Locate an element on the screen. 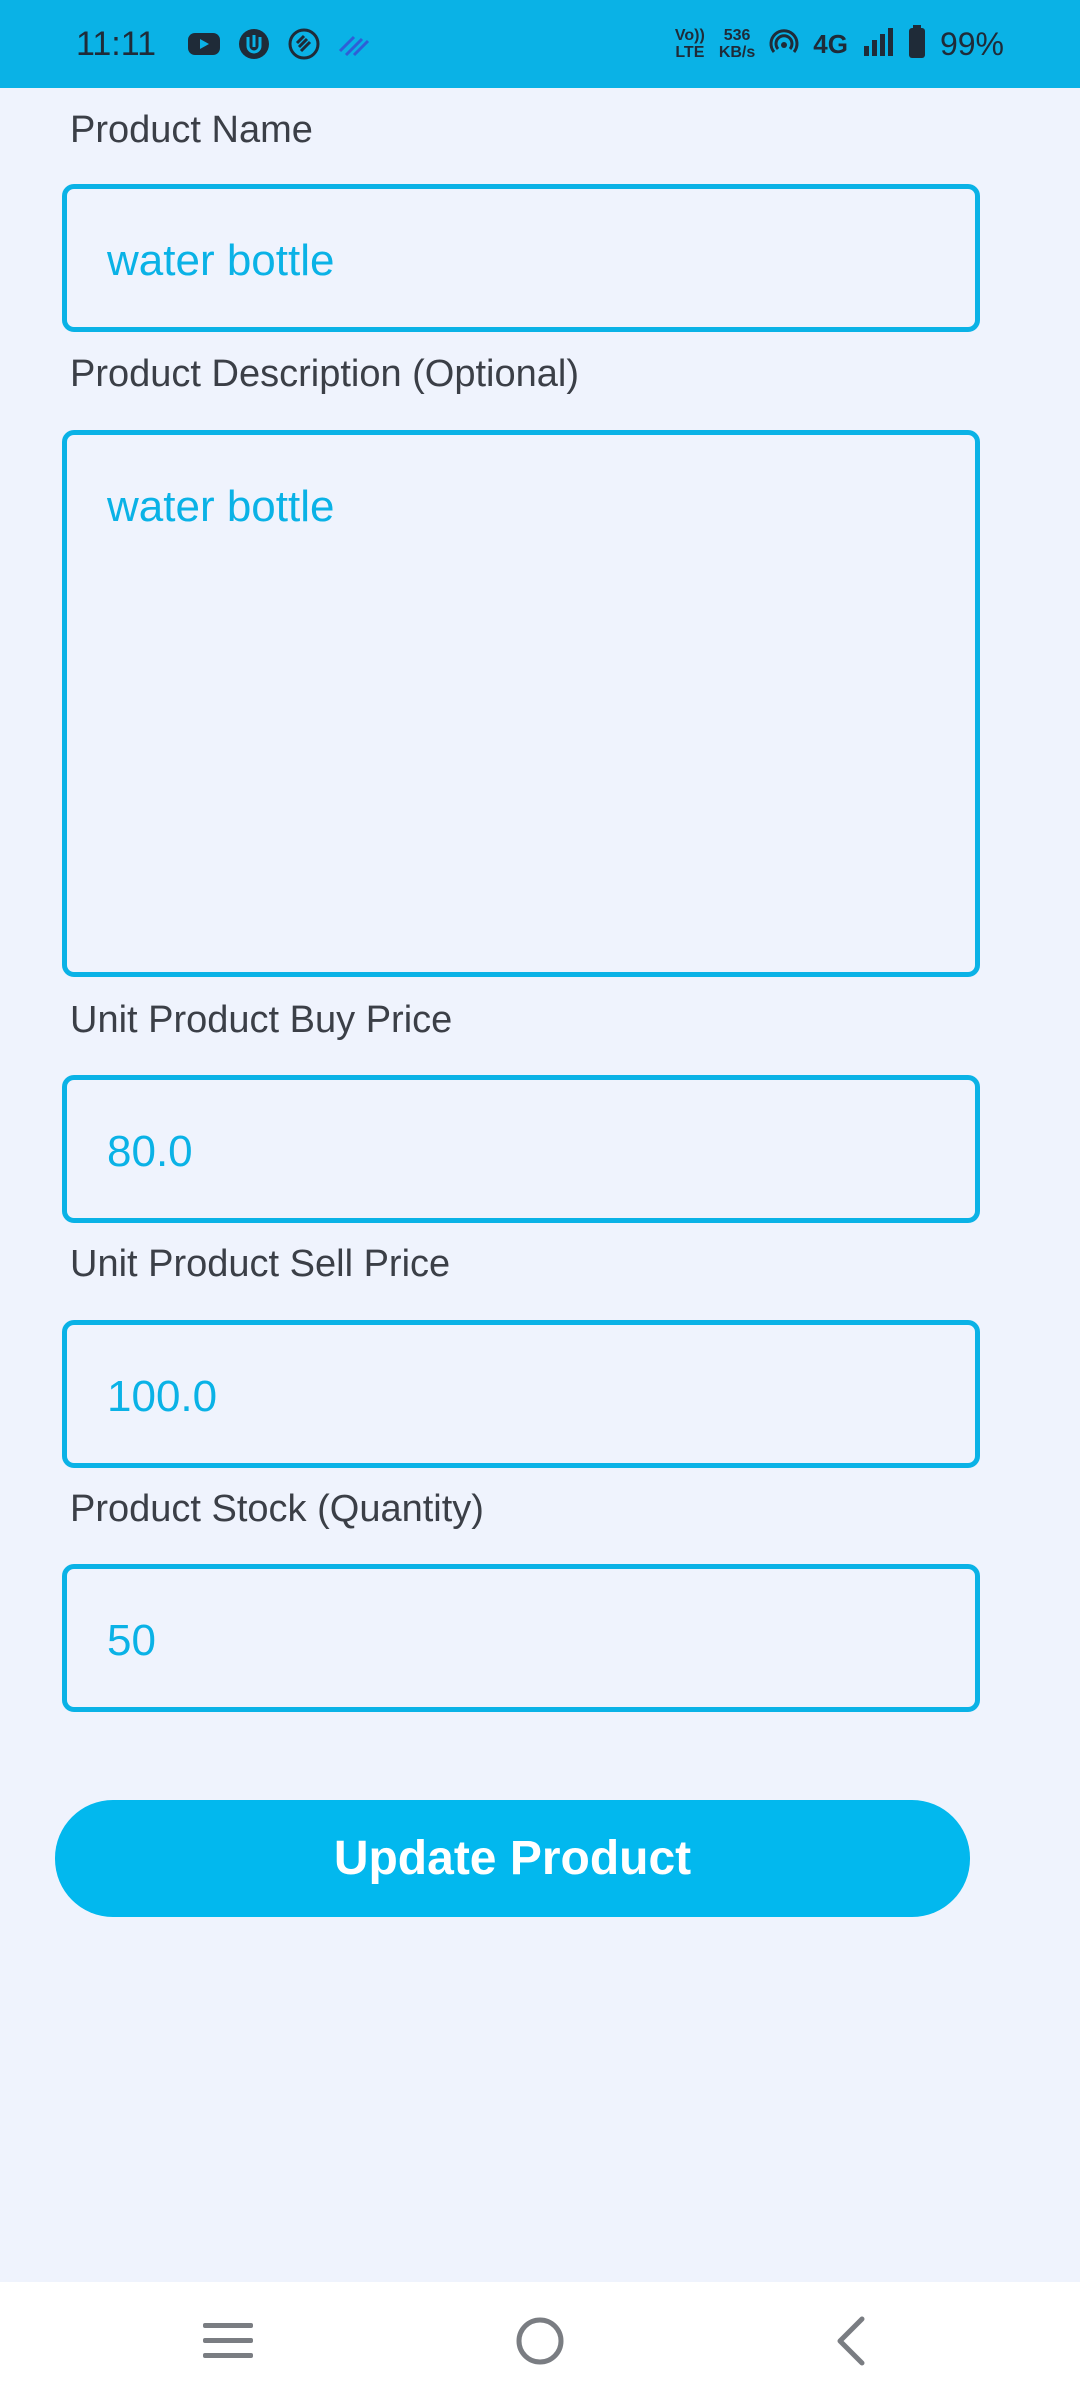 The height and width of the screenshot is (2400, 1080). back-icon is located at coordinates (850, 2341).